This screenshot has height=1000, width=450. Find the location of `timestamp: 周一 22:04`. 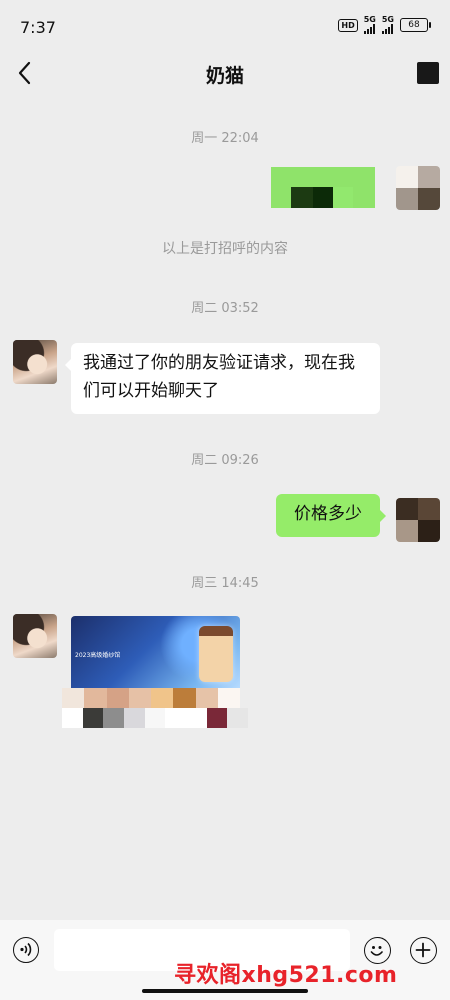

timestamp: 周一 22:04 is located at coordinates (225, 138).